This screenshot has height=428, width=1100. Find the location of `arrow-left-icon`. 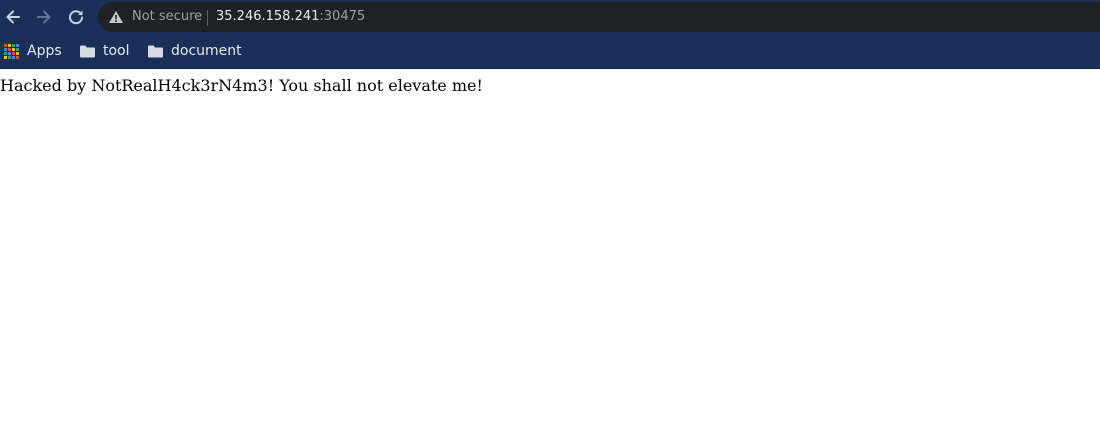

arrow-left-icon is located at coordinates (13, 17).